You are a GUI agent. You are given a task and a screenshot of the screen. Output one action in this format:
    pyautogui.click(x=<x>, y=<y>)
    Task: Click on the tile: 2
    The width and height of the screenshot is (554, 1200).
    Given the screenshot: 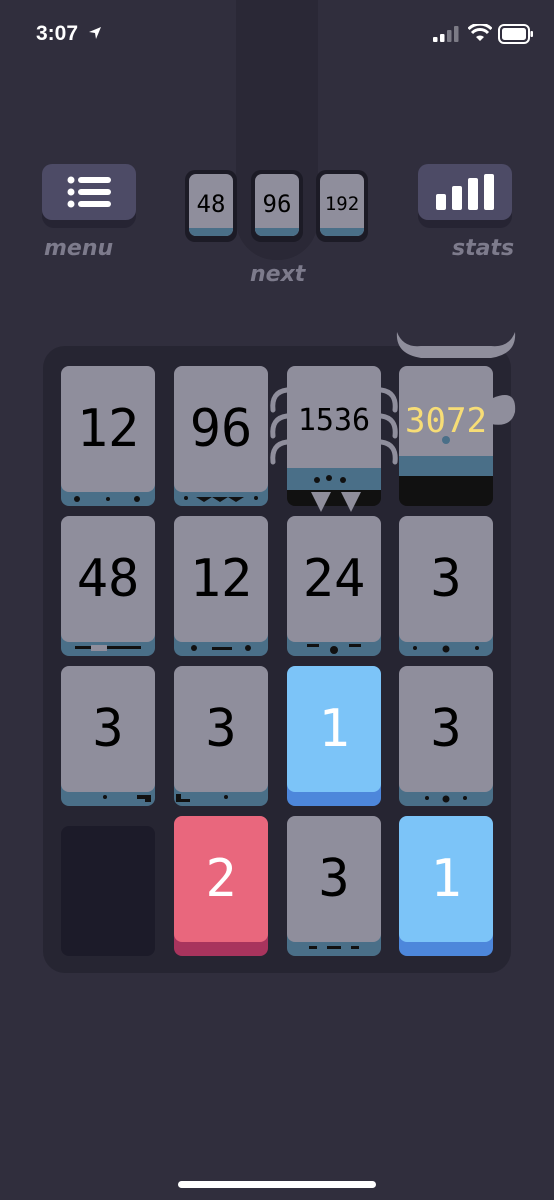 What is the action you would take?
    pyautogui.click(x=221, y=886)
    